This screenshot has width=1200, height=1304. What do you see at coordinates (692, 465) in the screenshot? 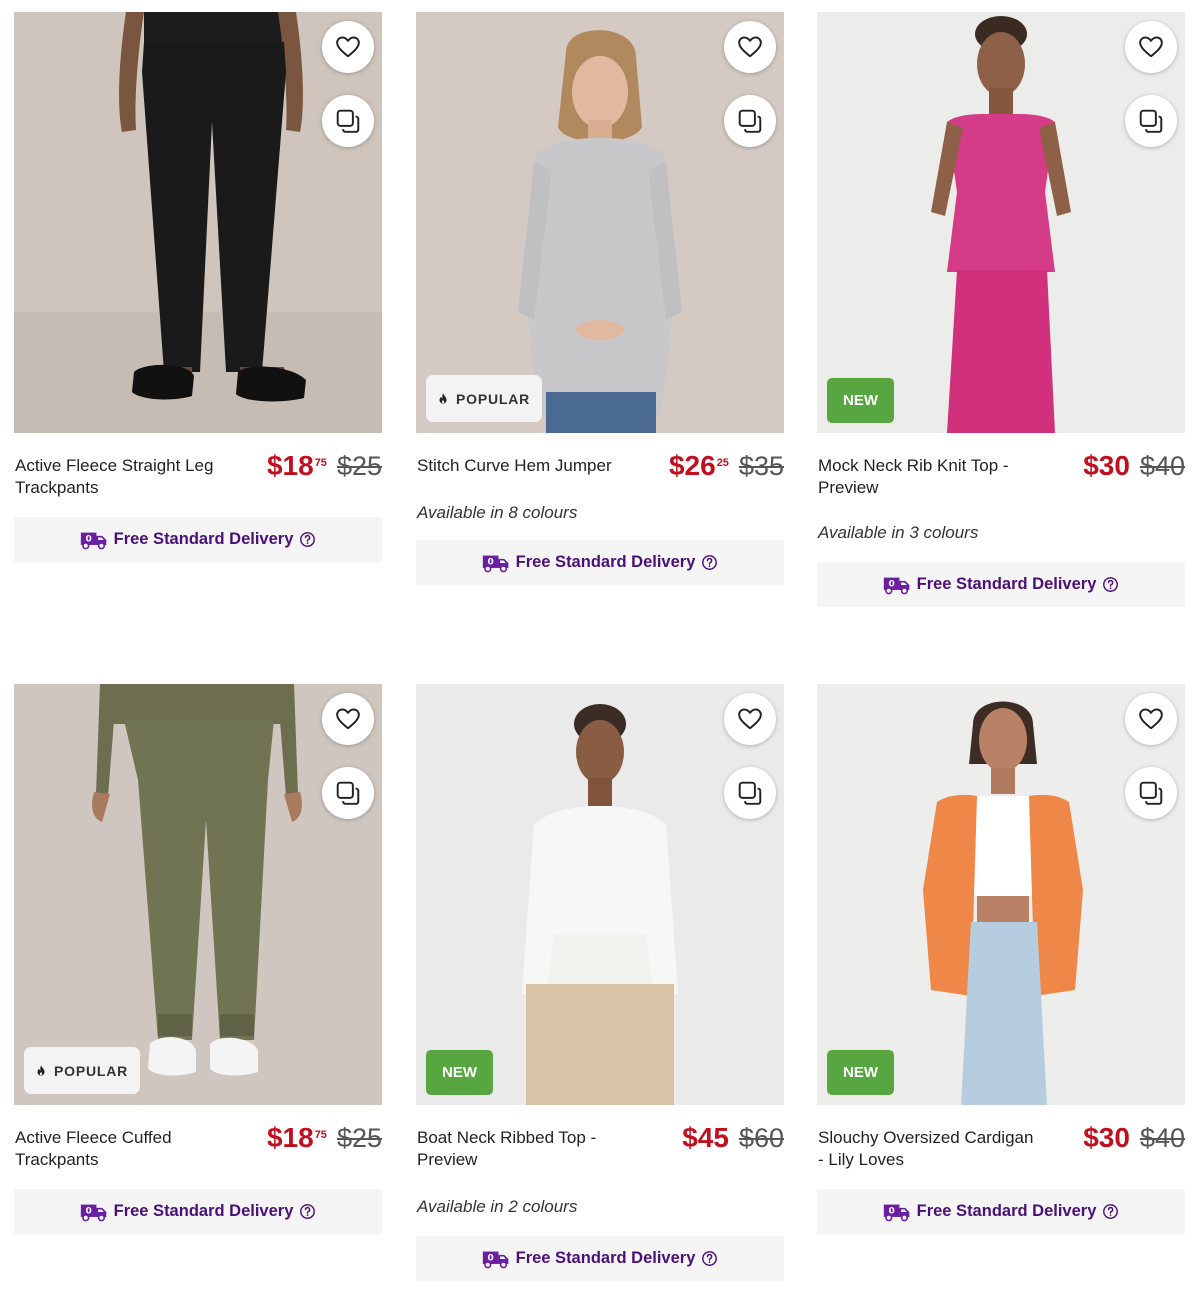
I see `price-whole: $26` at bounding box center [692, 465].